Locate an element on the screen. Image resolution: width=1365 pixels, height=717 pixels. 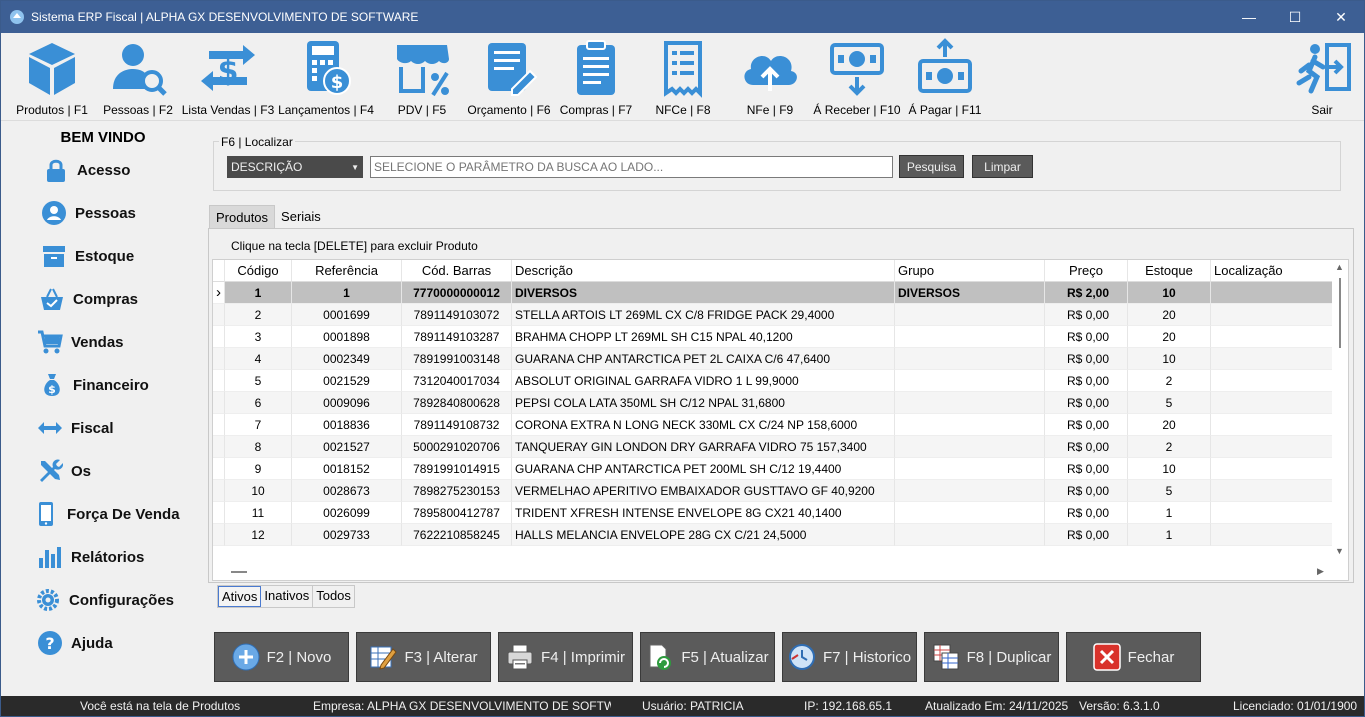
alterar-button: F3 | Alterar is located at coordinates (423, 657).